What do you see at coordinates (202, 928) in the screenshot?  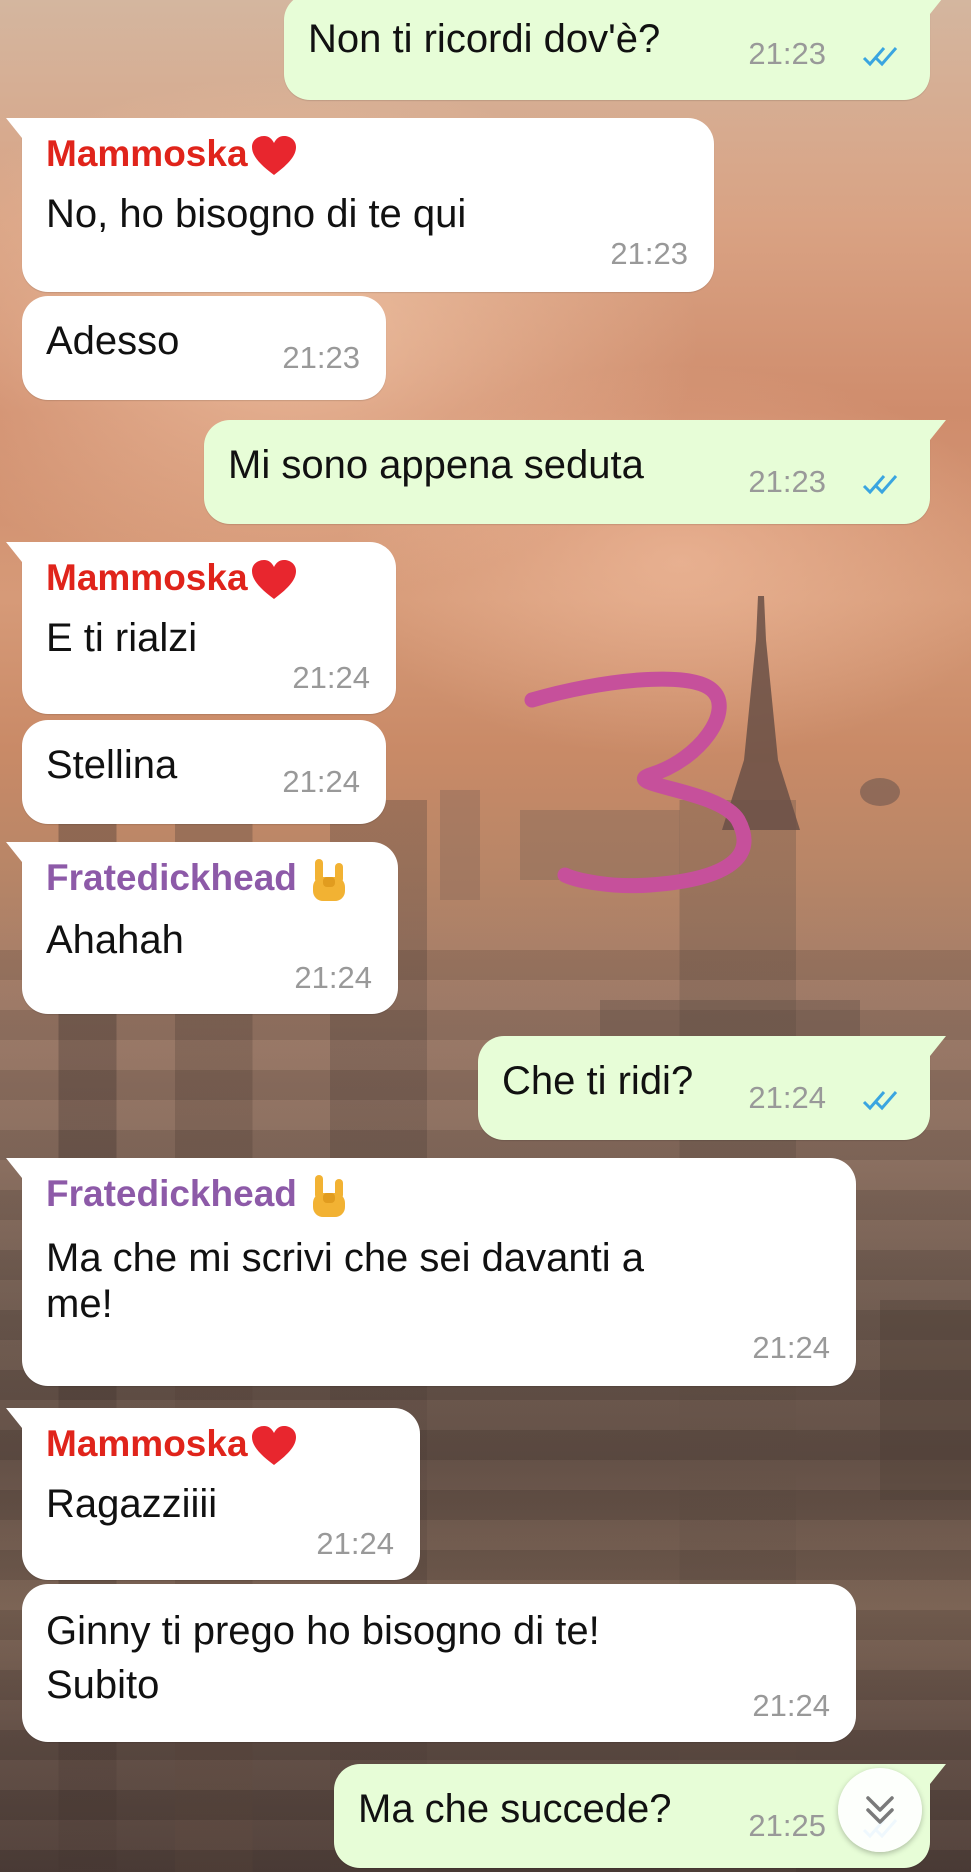 I see `message-bubble-incoming: Fratedickhead Ahahah 21:24` at bounding box center [202, 928].